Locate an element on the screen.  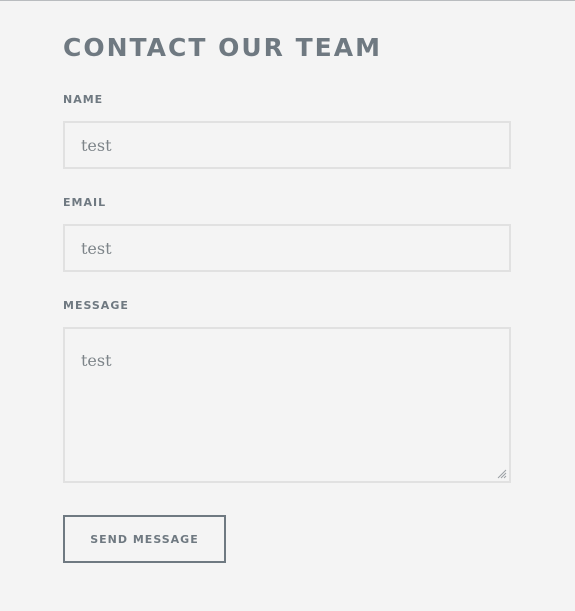
email-label: EMAIL is located at coordinates (85, 202).